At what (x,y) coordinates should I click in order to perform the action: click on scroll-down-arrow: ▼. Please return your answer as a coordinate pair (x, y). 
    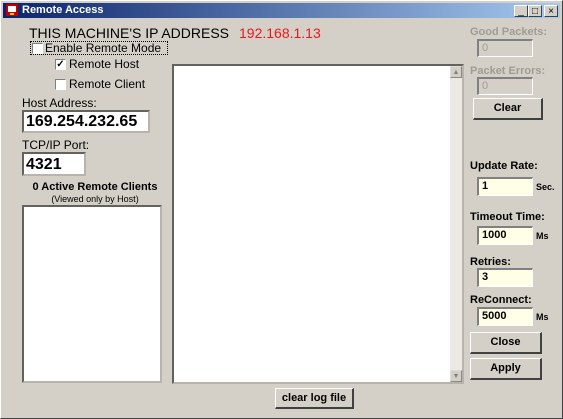
    Looking at the image, I should click on (456, 376).